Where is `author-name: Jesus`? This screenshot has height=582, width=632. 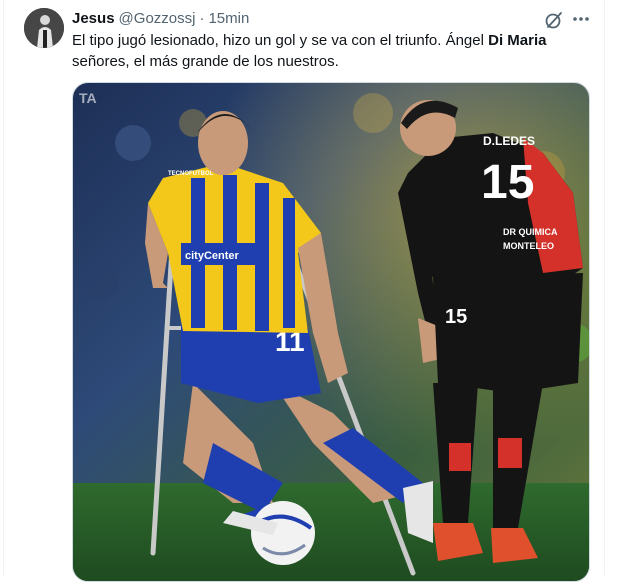
author-name: Jesus is located at coordinates (93, 19).